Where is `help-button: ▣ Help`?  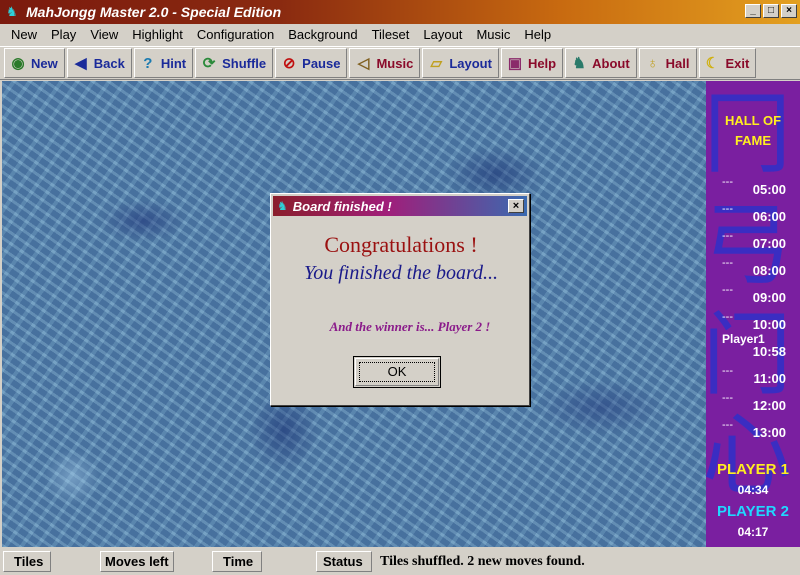 help-button: ▣ Help is located at coordinates (532, 63).